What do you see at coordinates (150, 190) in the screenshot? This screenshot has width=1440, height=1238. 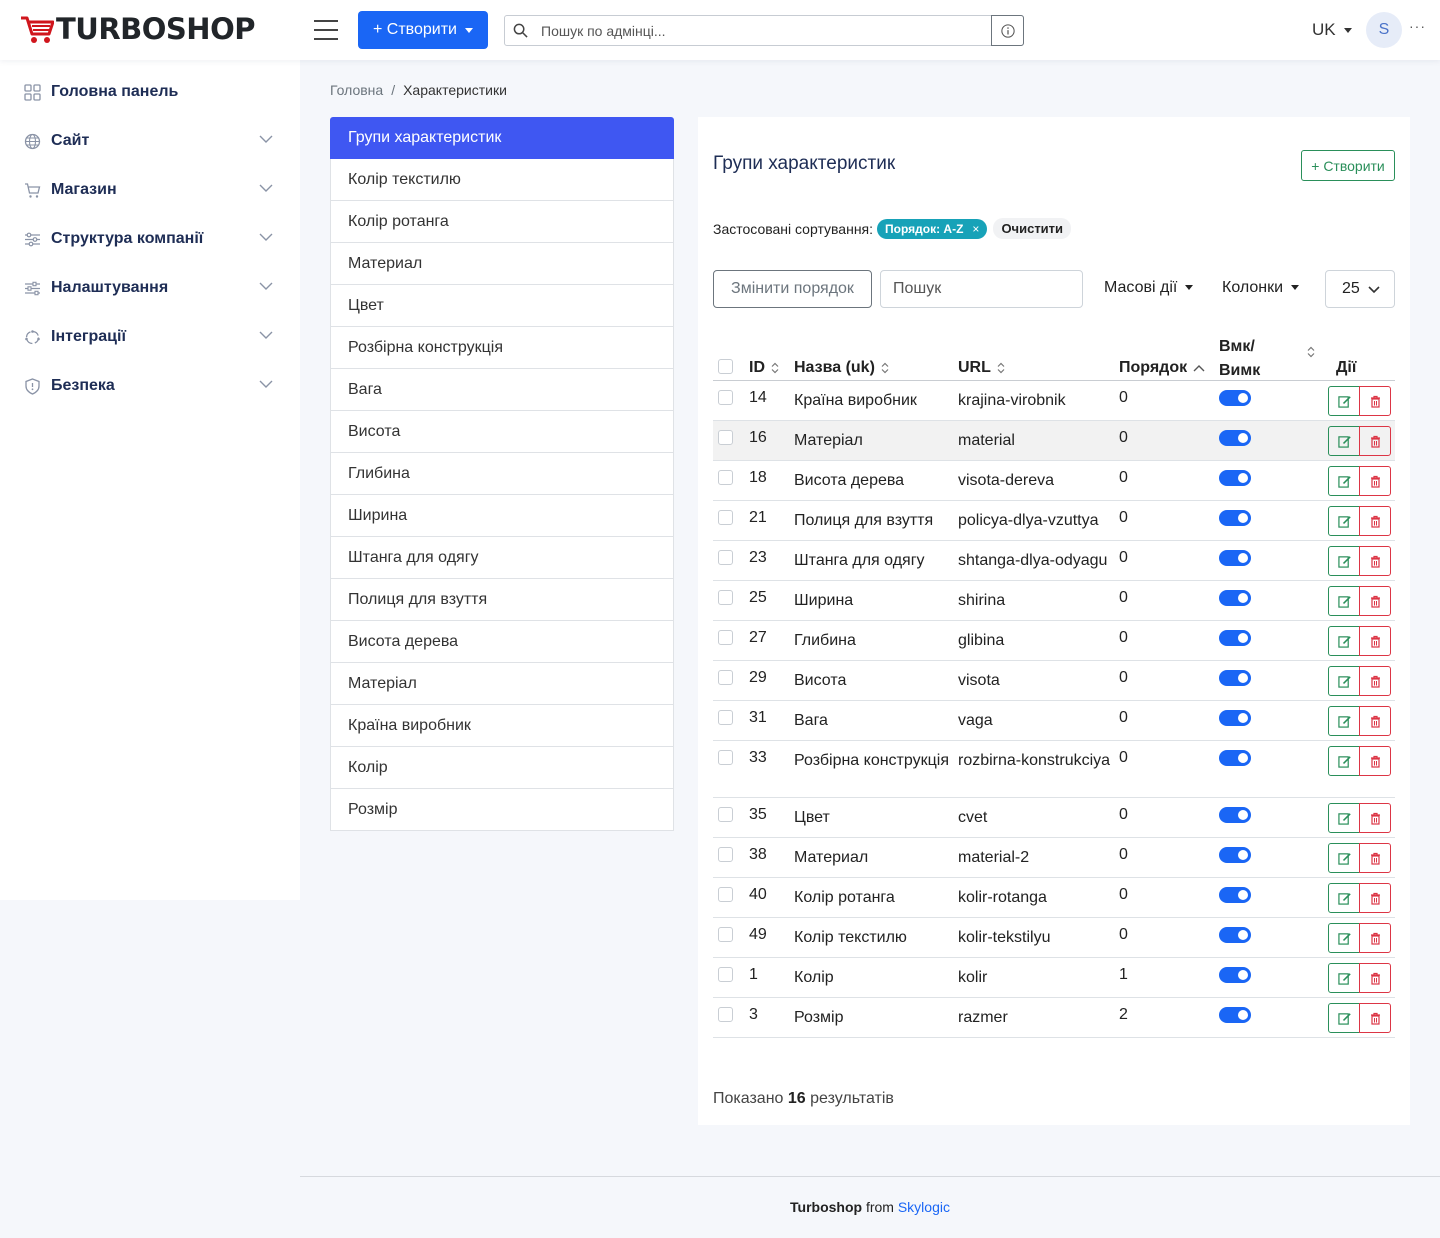 I see `sidebar-item-shop: Магазин` at bounding box center [150, 190].